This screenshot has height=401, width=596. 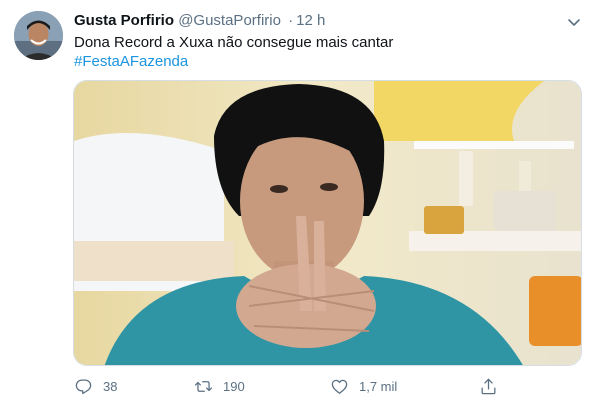 I want to click on reply-button: 38, so click(x=95, y=386).